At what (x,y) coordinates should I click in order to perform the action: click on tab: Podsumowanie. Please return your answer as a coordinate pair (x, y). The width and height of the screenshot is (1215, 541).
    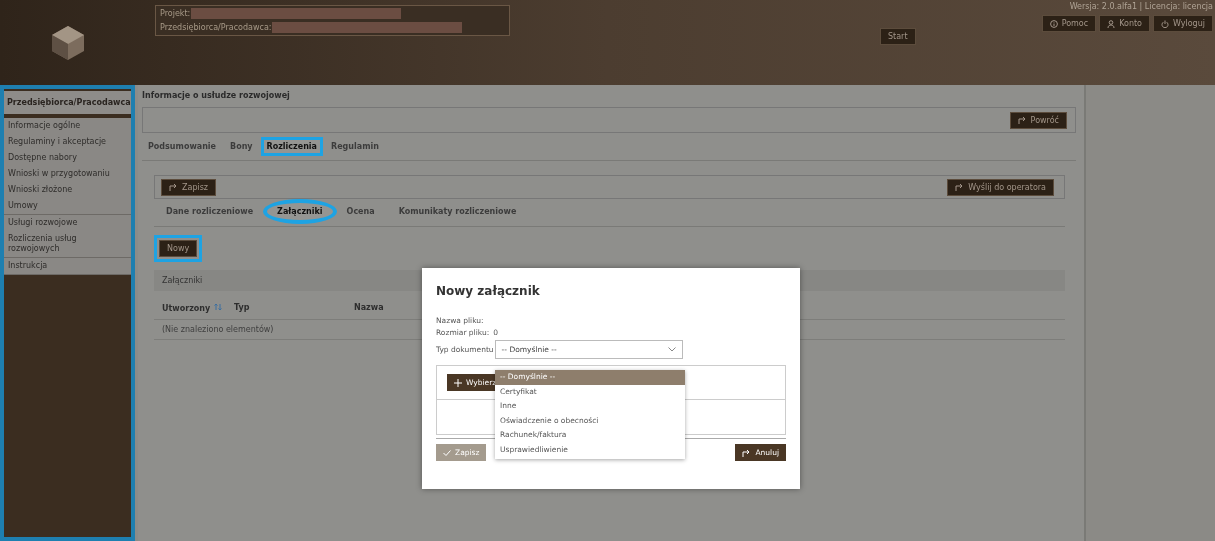
    Looking at the image, I should click on (182, 146).